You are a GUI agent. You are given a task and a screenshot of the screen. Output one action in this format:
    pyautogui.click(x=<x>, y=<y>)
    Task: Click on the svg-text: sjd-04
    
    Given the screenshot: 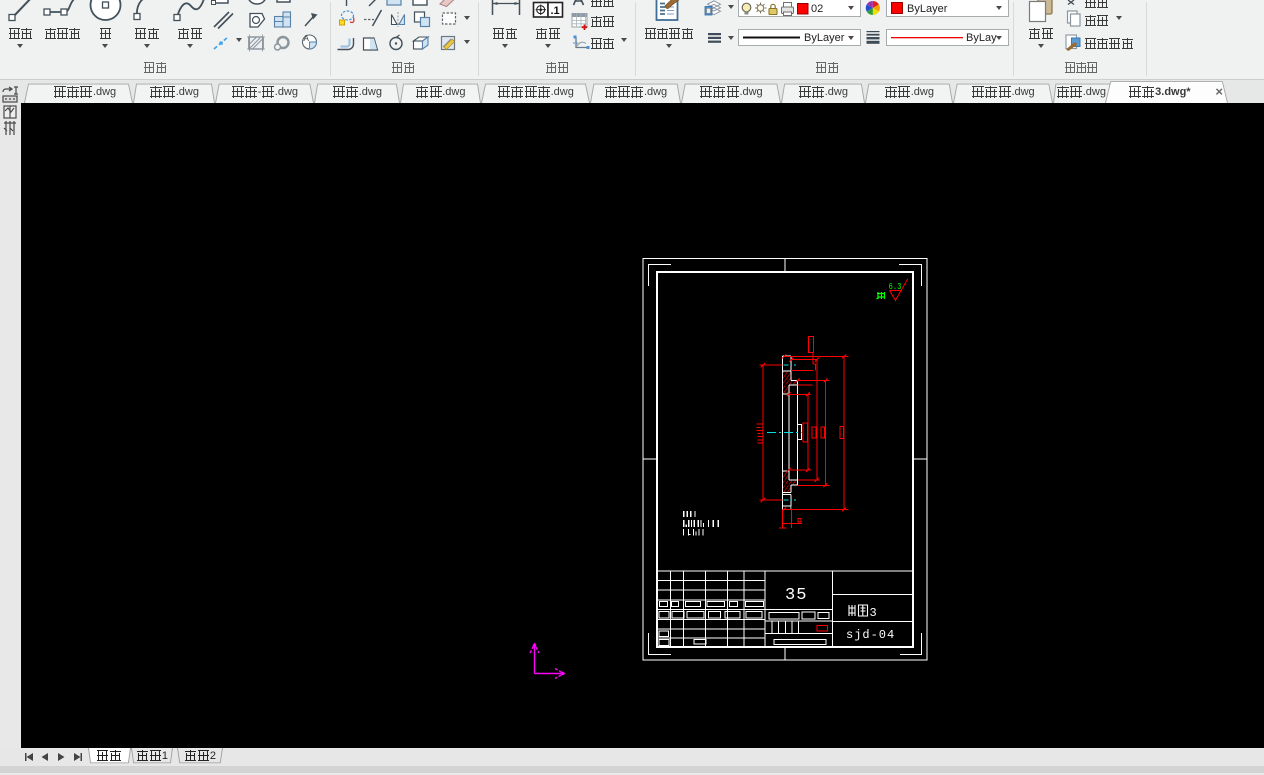 What is the action you would take?
    pyautogui.click(x=870, y=635)
    